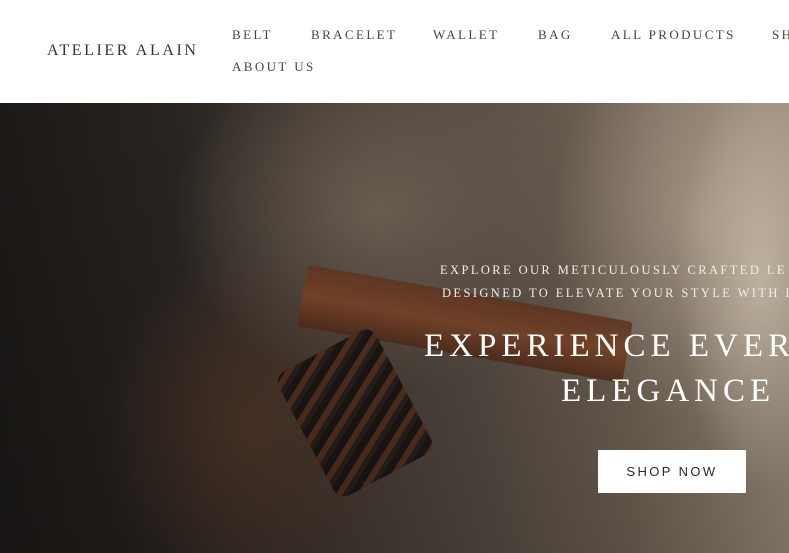 The height and width of the screenshot is (553, 789). I want to click on nav-item-shop-truncated: SH, so click(780, 35).